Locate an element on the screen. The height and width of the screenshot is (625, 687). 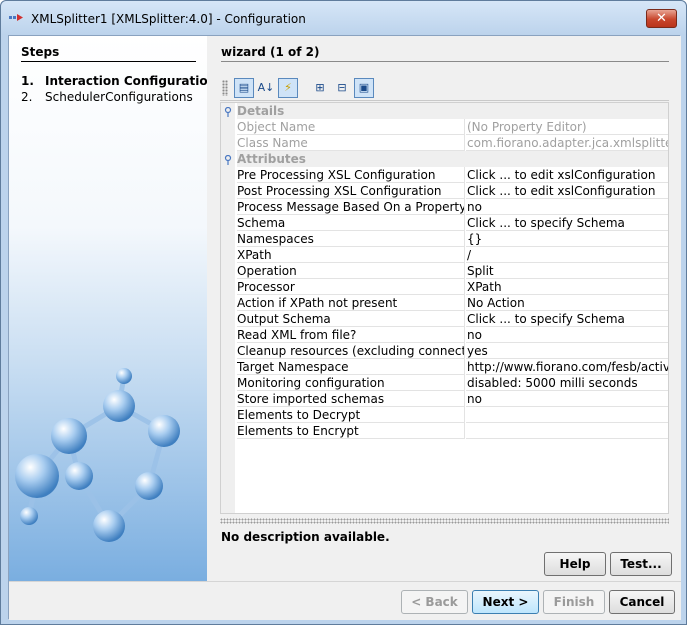
property-value: yes is located at coordinates (567, 351).